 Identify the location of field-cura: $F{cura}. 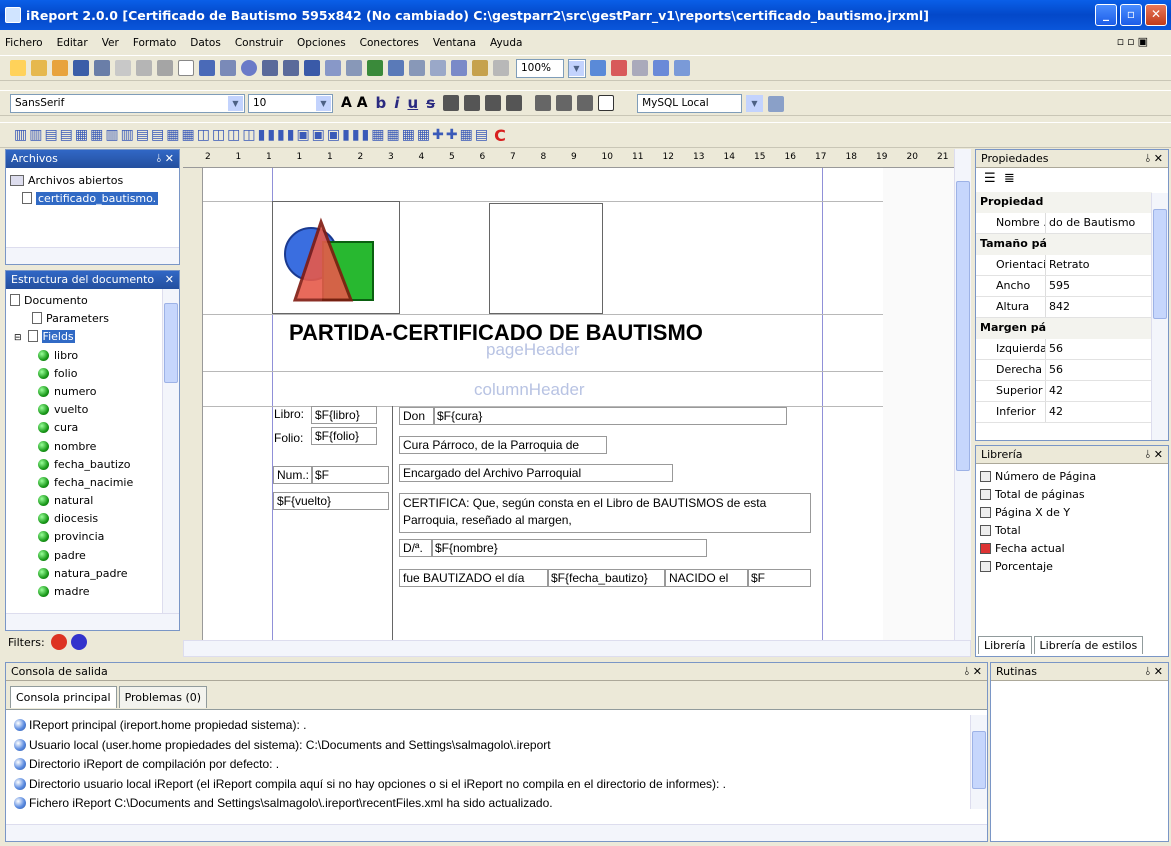
(610, 416).